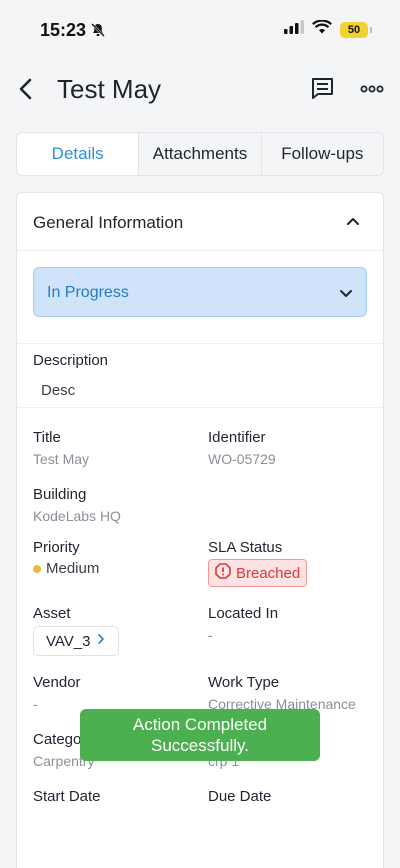 Image resolution: width=400 pixels, height=868 pixels. I want to click on sla-status-badge: Breached, so click(258, 573).